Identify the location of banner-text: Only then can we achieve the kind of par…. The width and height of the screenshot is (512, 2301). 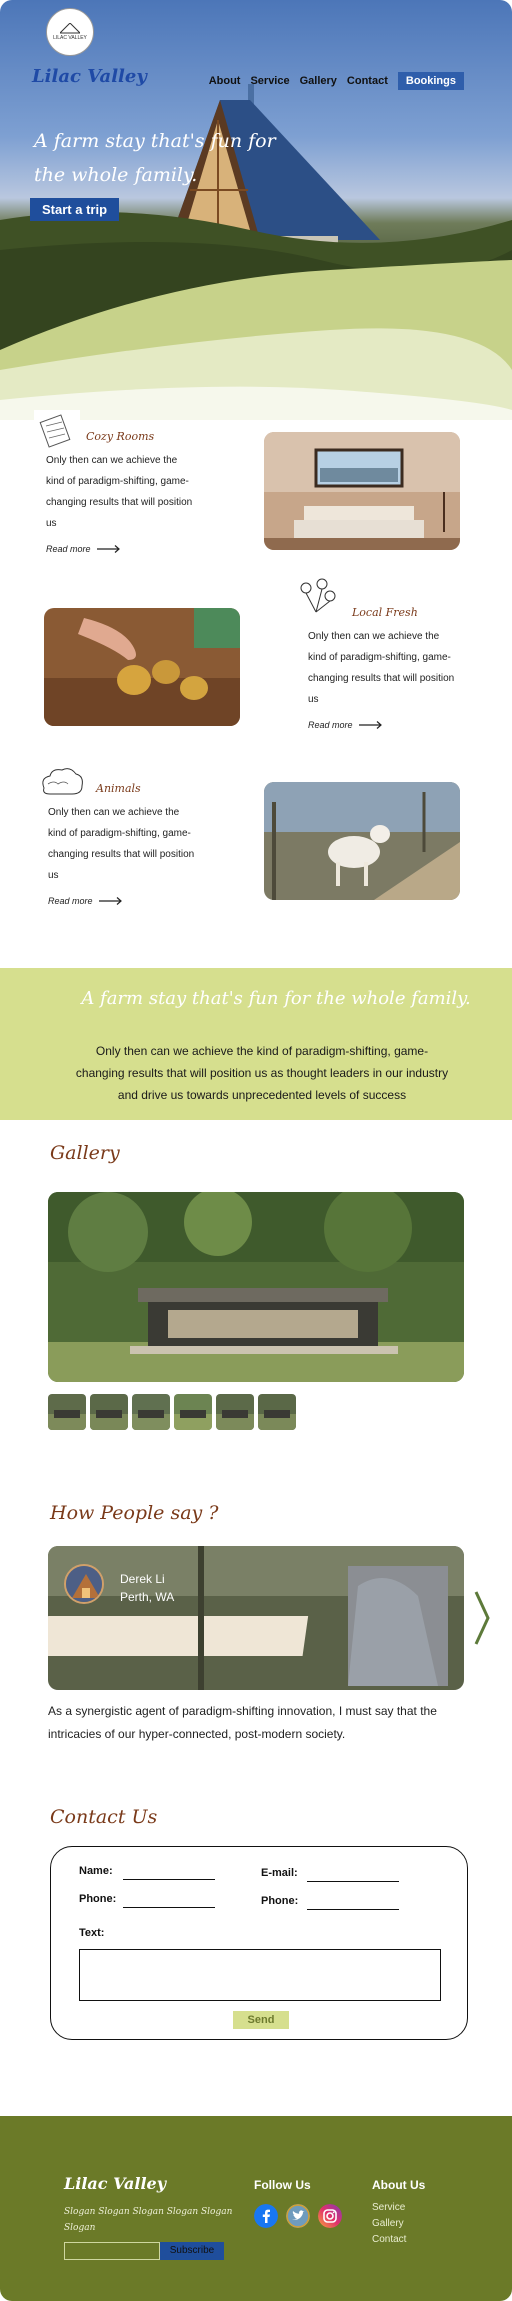
(262, 1073).